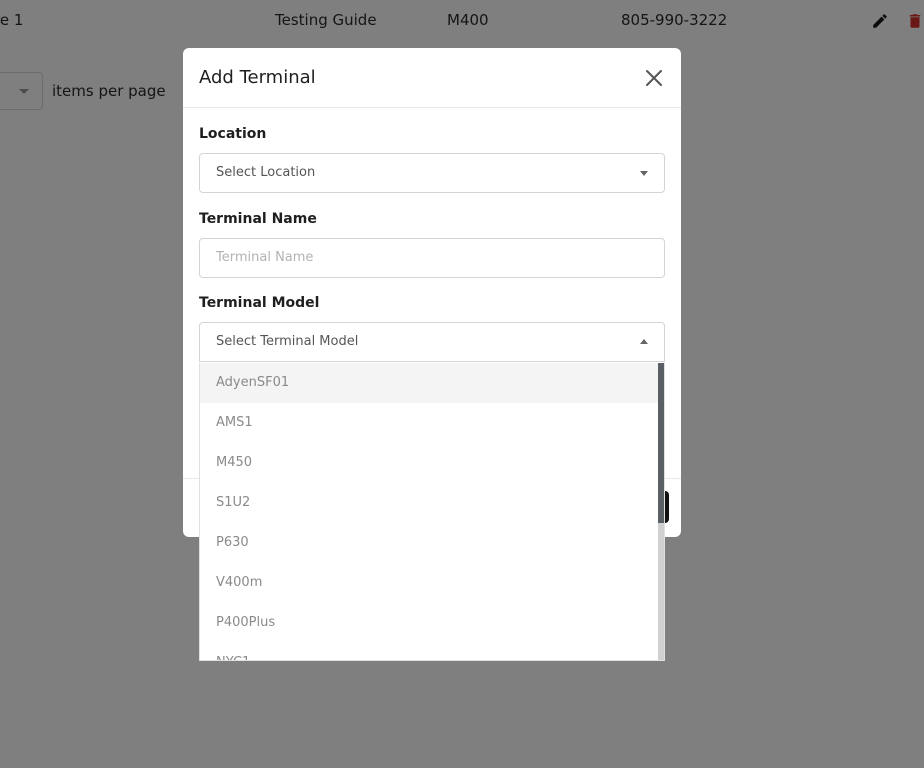  I want to click on modal-title: Add Terminal, so click(257, 77).